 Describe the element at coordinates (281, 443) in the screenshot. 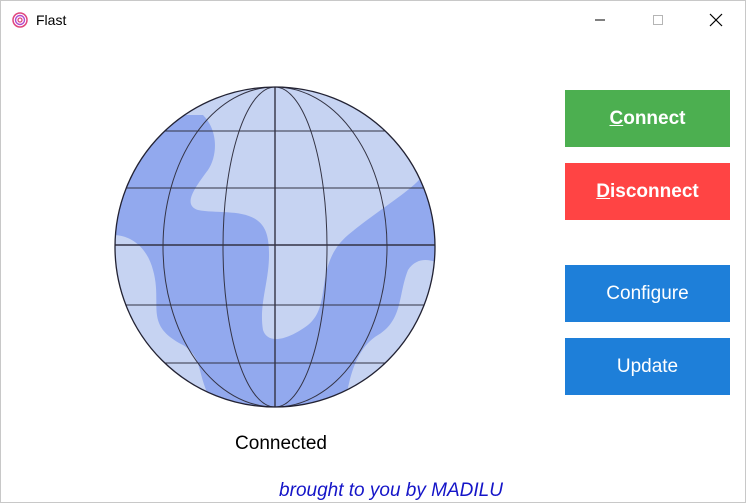

I see `connection-status: Connected` at that location.